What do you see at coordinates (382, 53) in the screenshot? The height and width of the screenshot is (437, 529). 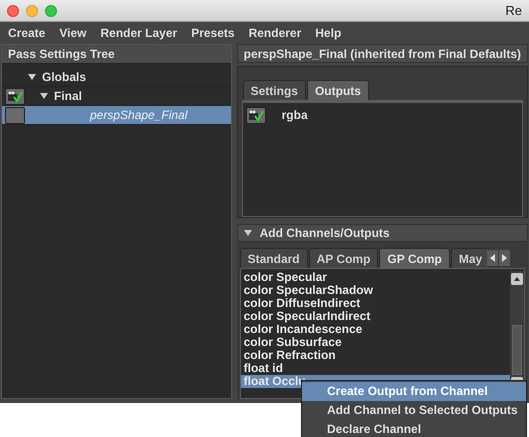 I see `panel-header: perspShape_Final (inherited from Final Defaults)` at bounding box center [382, 53].